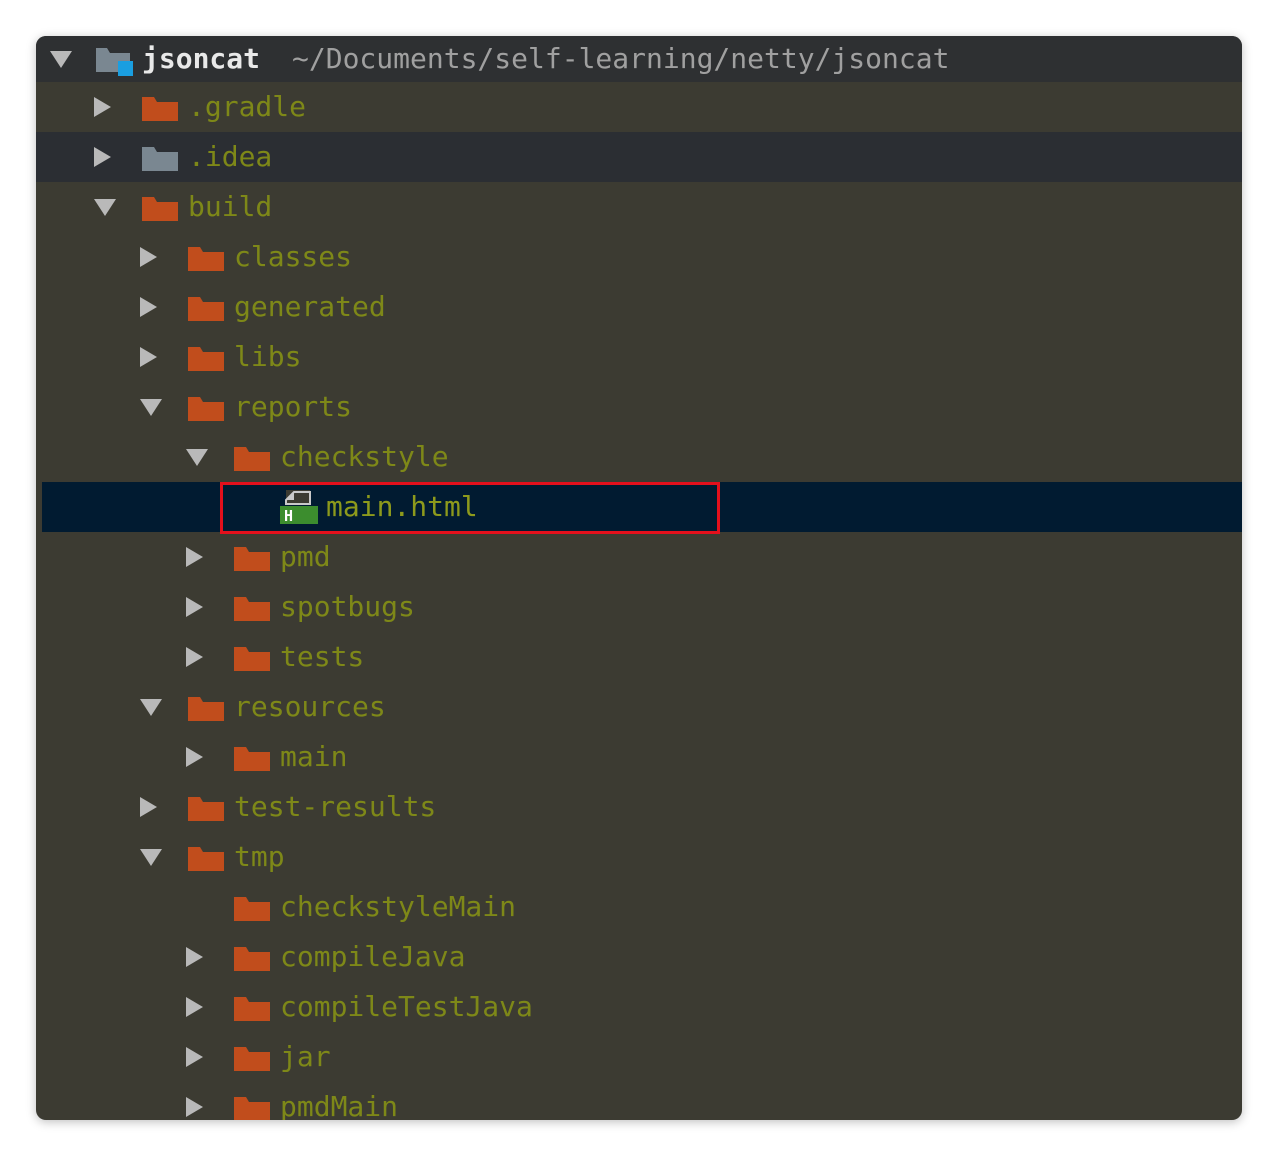  I want to click on tree-item-label: test-results, so click(335, 806).